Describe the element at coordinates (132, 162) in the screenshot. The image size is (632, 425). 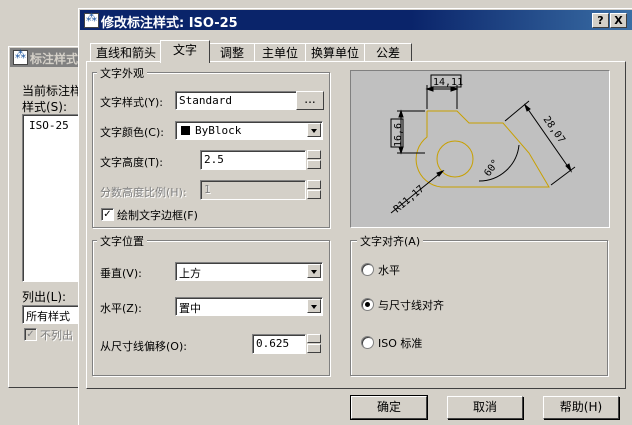
I see `text-height-label: 文字高度(T):` at that location.